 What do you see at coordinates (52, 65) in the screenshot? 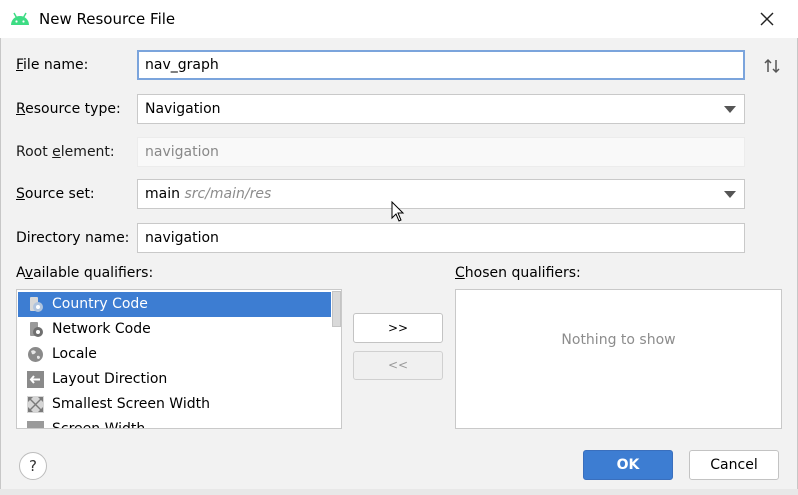
I see `file-name-label: File name:` at bounding box center [52, 65].